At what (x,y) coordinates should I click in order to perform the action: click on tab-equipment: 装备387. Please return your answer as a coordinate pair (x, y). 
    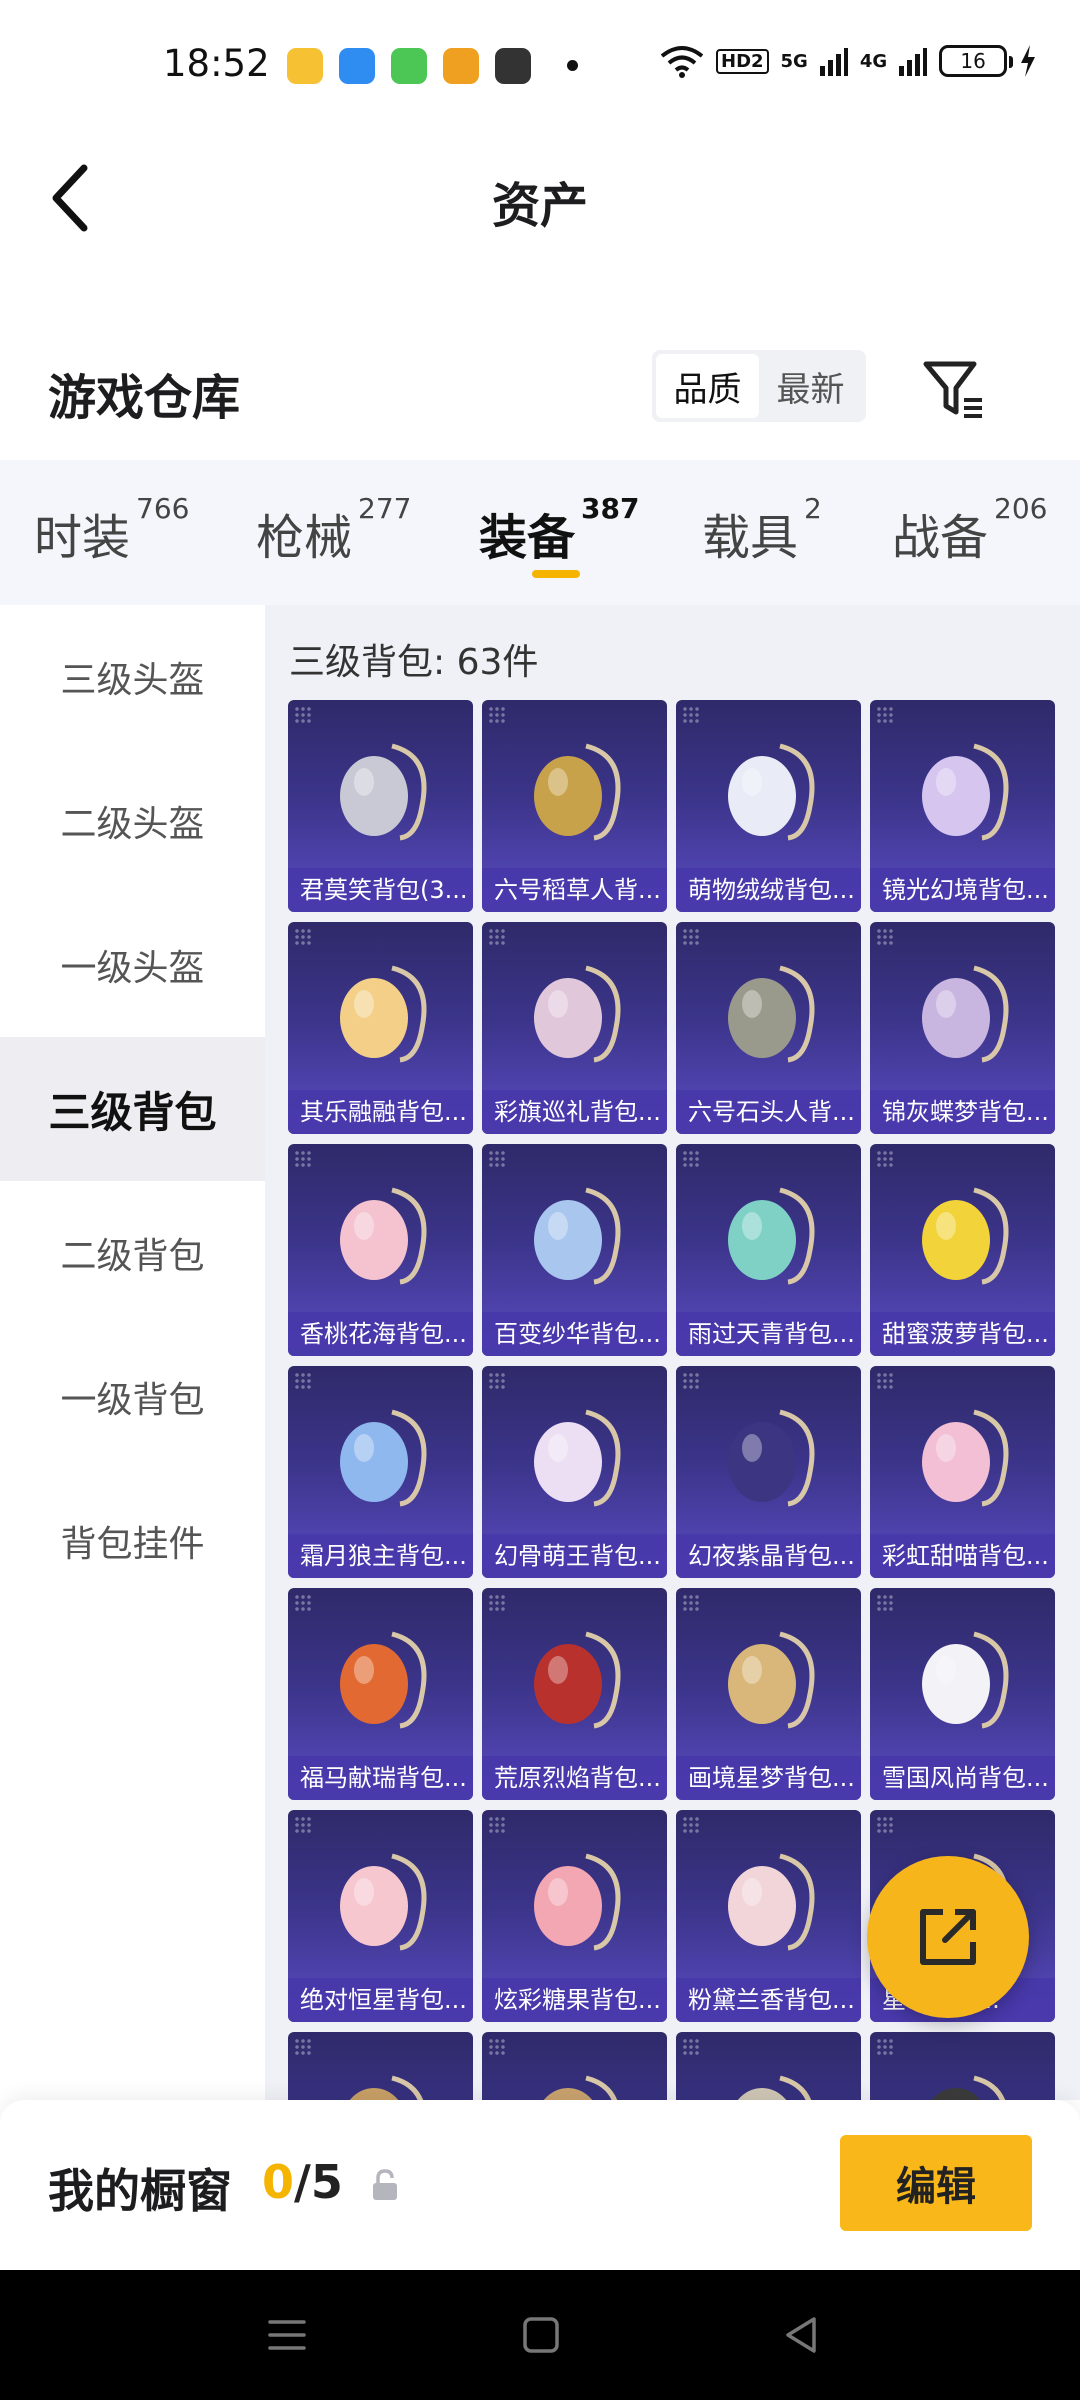
    Looking at the image, I should click on (559, 530).